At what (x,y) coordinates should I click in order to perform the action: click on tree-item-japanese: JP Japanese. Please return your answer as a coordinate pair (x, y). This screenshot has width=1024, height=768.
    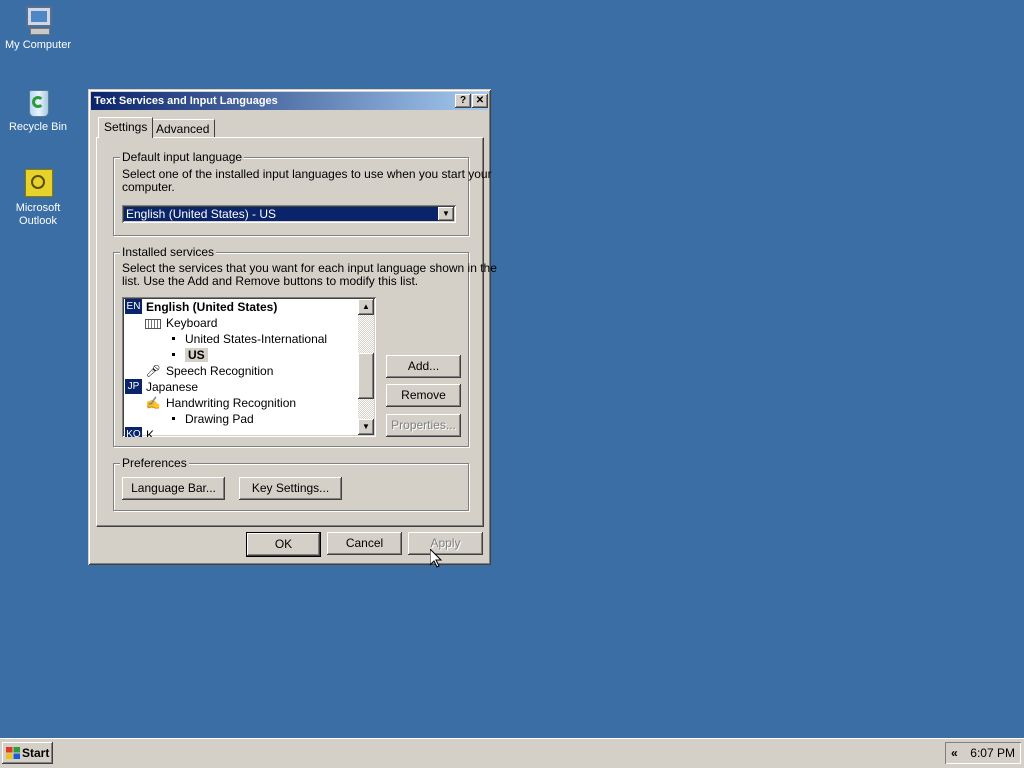
    Looking at the image, I should click on (161, 387).